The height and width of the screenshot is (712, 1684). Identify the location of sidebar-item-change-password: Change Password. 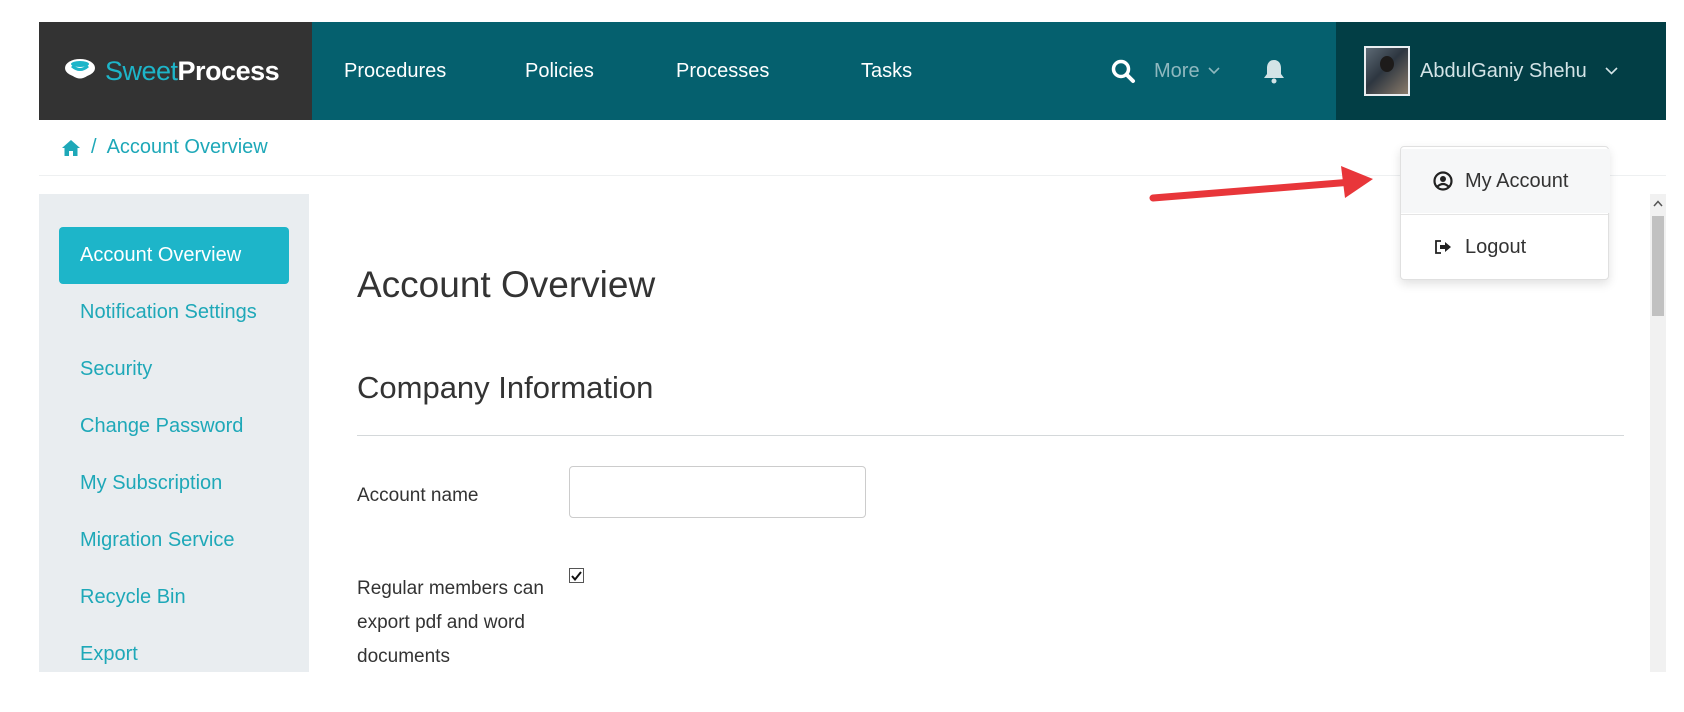
(174, 426).